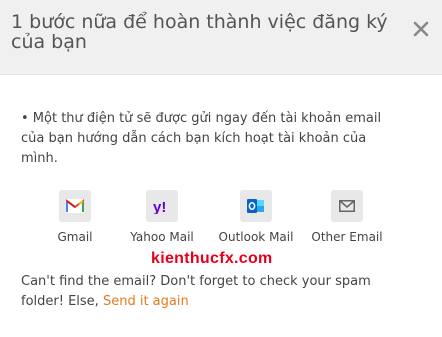  What do you see at coordinates (146, 301) in the screenshot?
I see `resend-email-link: Send it again` at bounding box center [146, 301].